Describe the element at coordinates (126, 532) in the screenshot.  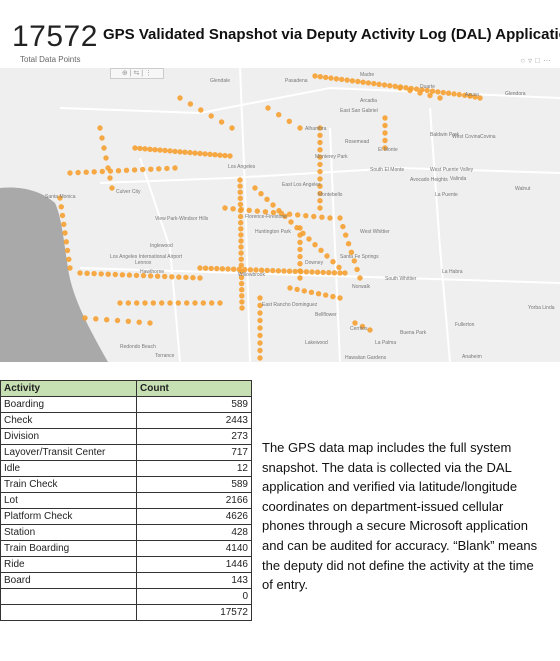
I see `table-row: Station 428` at that location.